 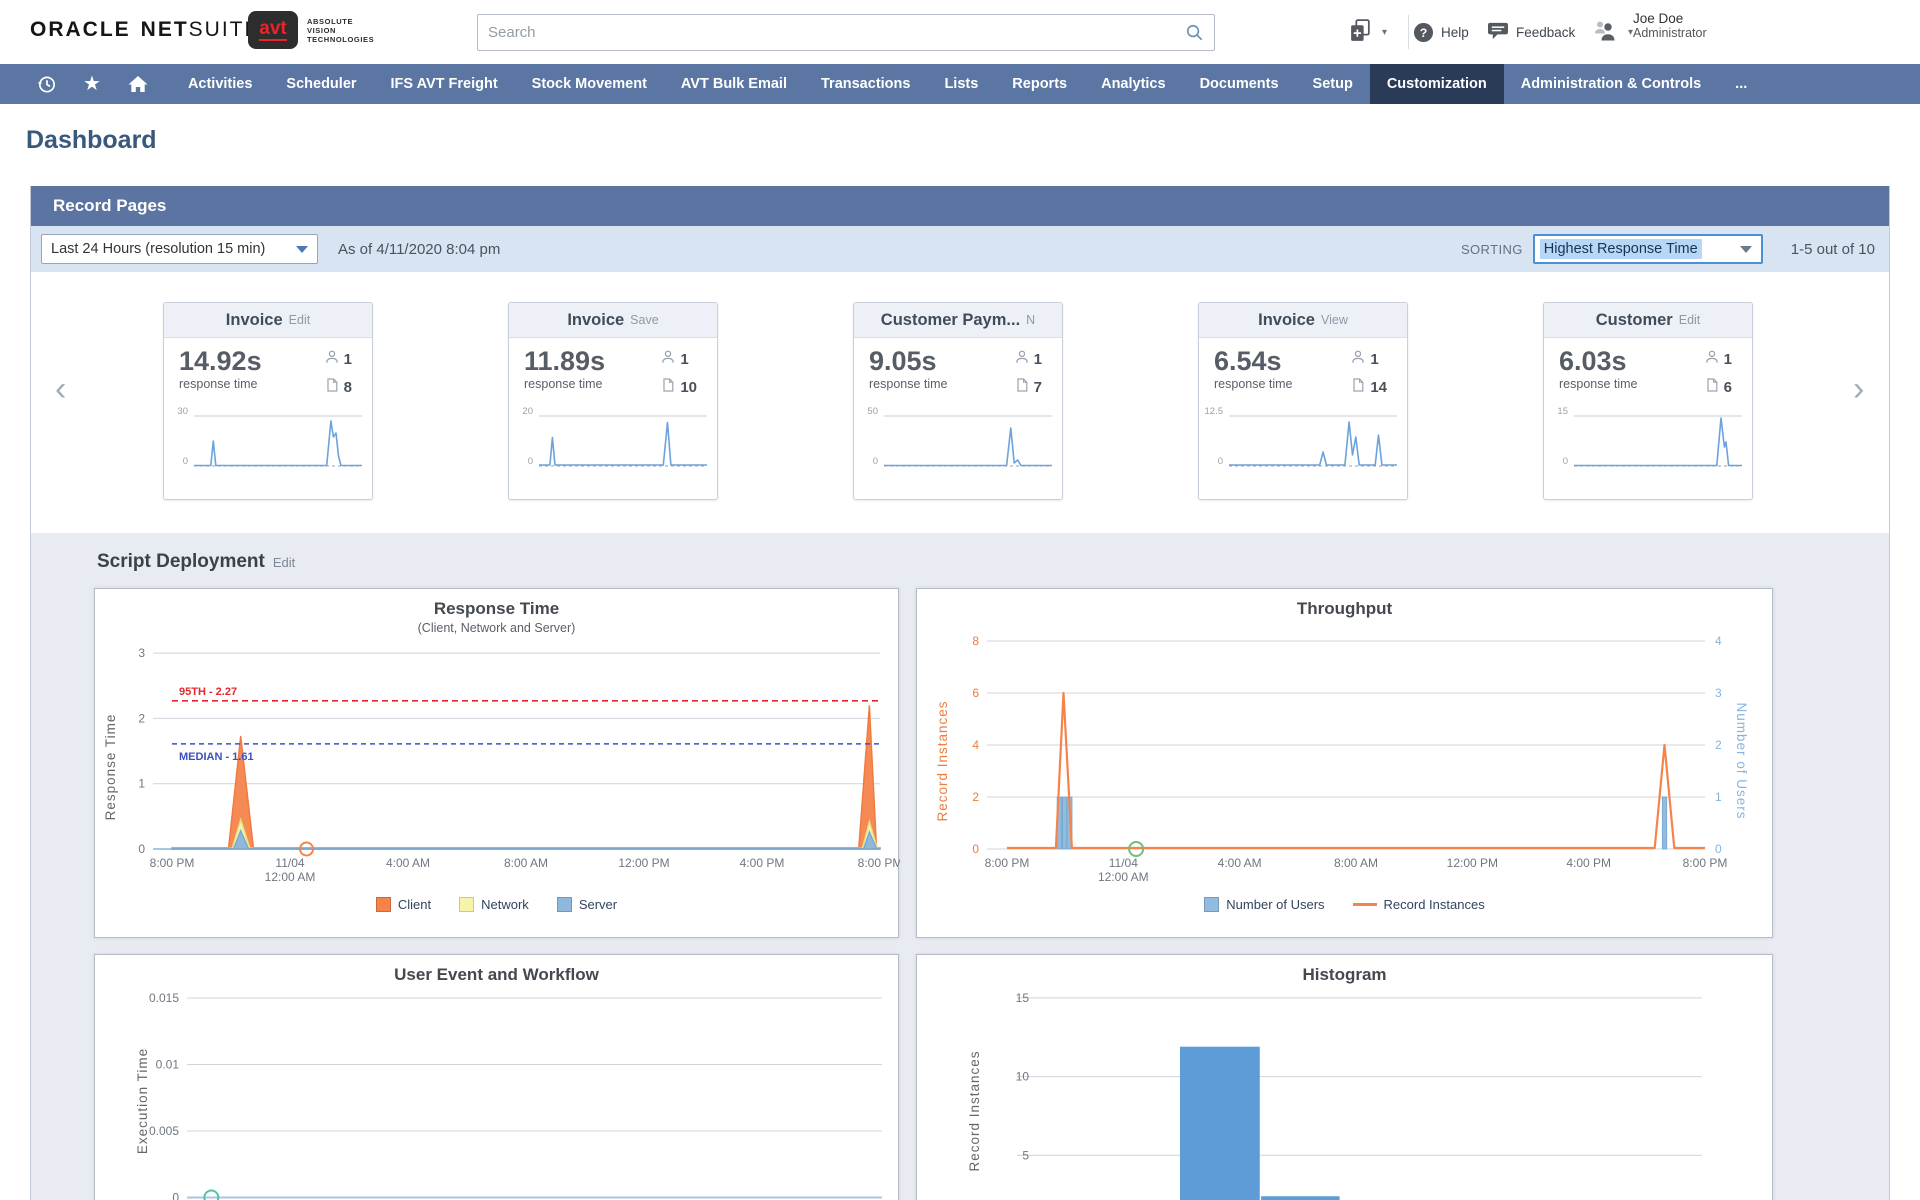 What do you see at coordinates (1194, 32) in the screenshot?
I see `search-icon` at bounding box center [1194, 32].